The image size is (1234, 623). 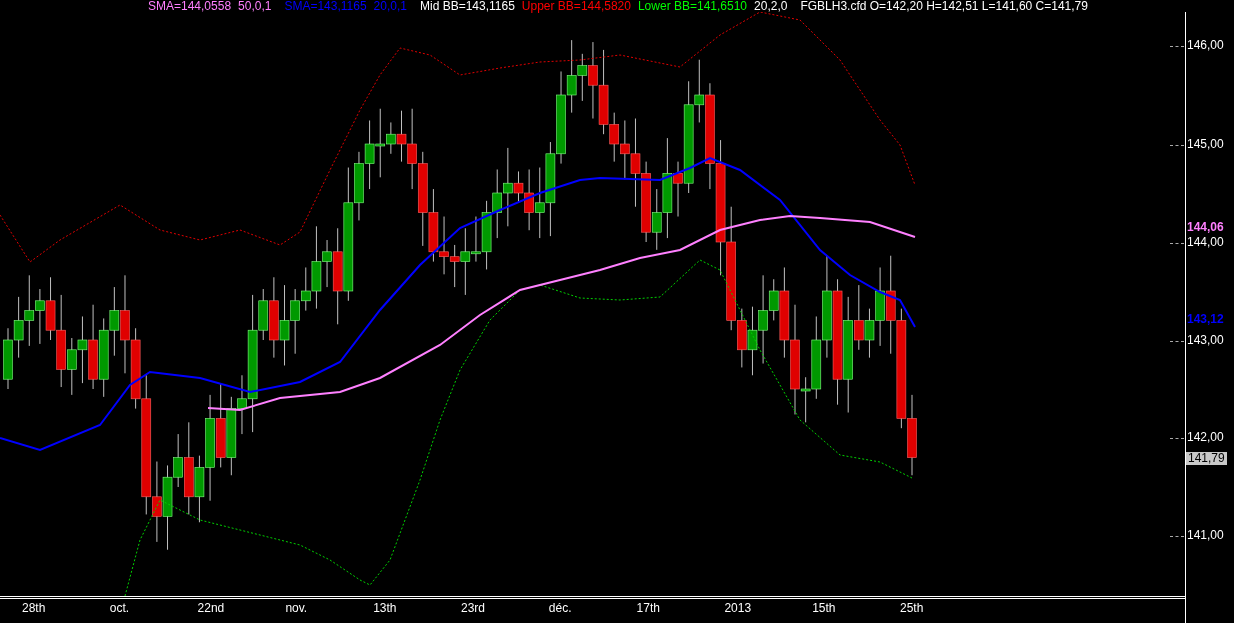 What do you see at coordinates (120, 608) in the screenshot?
I see `date-label: oct.` at bounding box center [120, 608].